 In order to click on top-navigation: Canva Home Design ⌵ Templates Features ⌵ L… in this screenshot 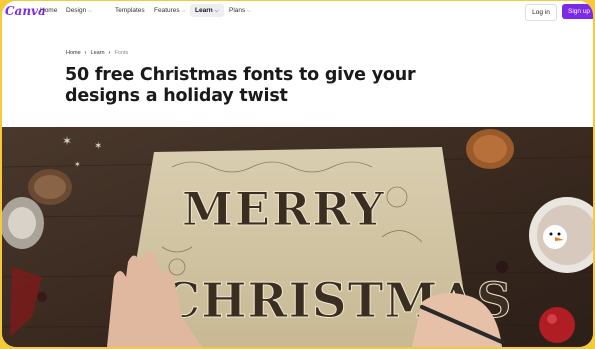, I will do `click(297, 13)`.